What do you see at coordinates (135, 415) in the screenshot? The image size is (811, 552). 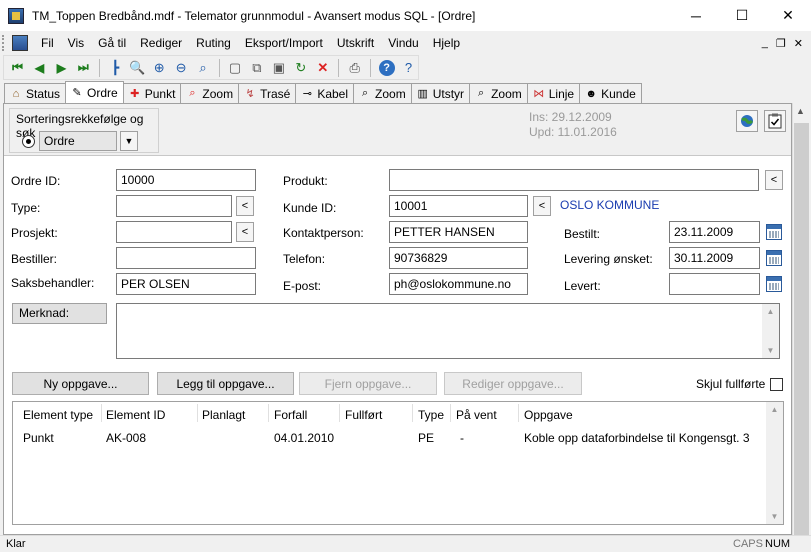 I see `col-header-element-id: Element ID` at bounding box center [135, 415].